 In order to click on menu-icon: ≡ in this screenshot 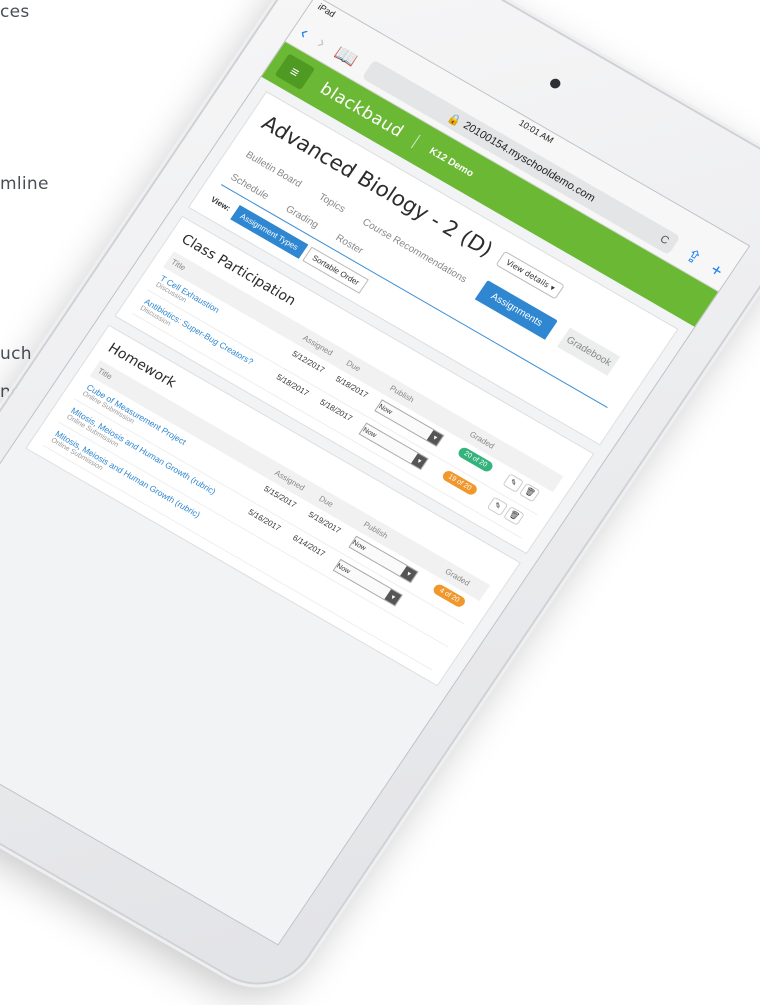, I will do `click(295, 72)`.